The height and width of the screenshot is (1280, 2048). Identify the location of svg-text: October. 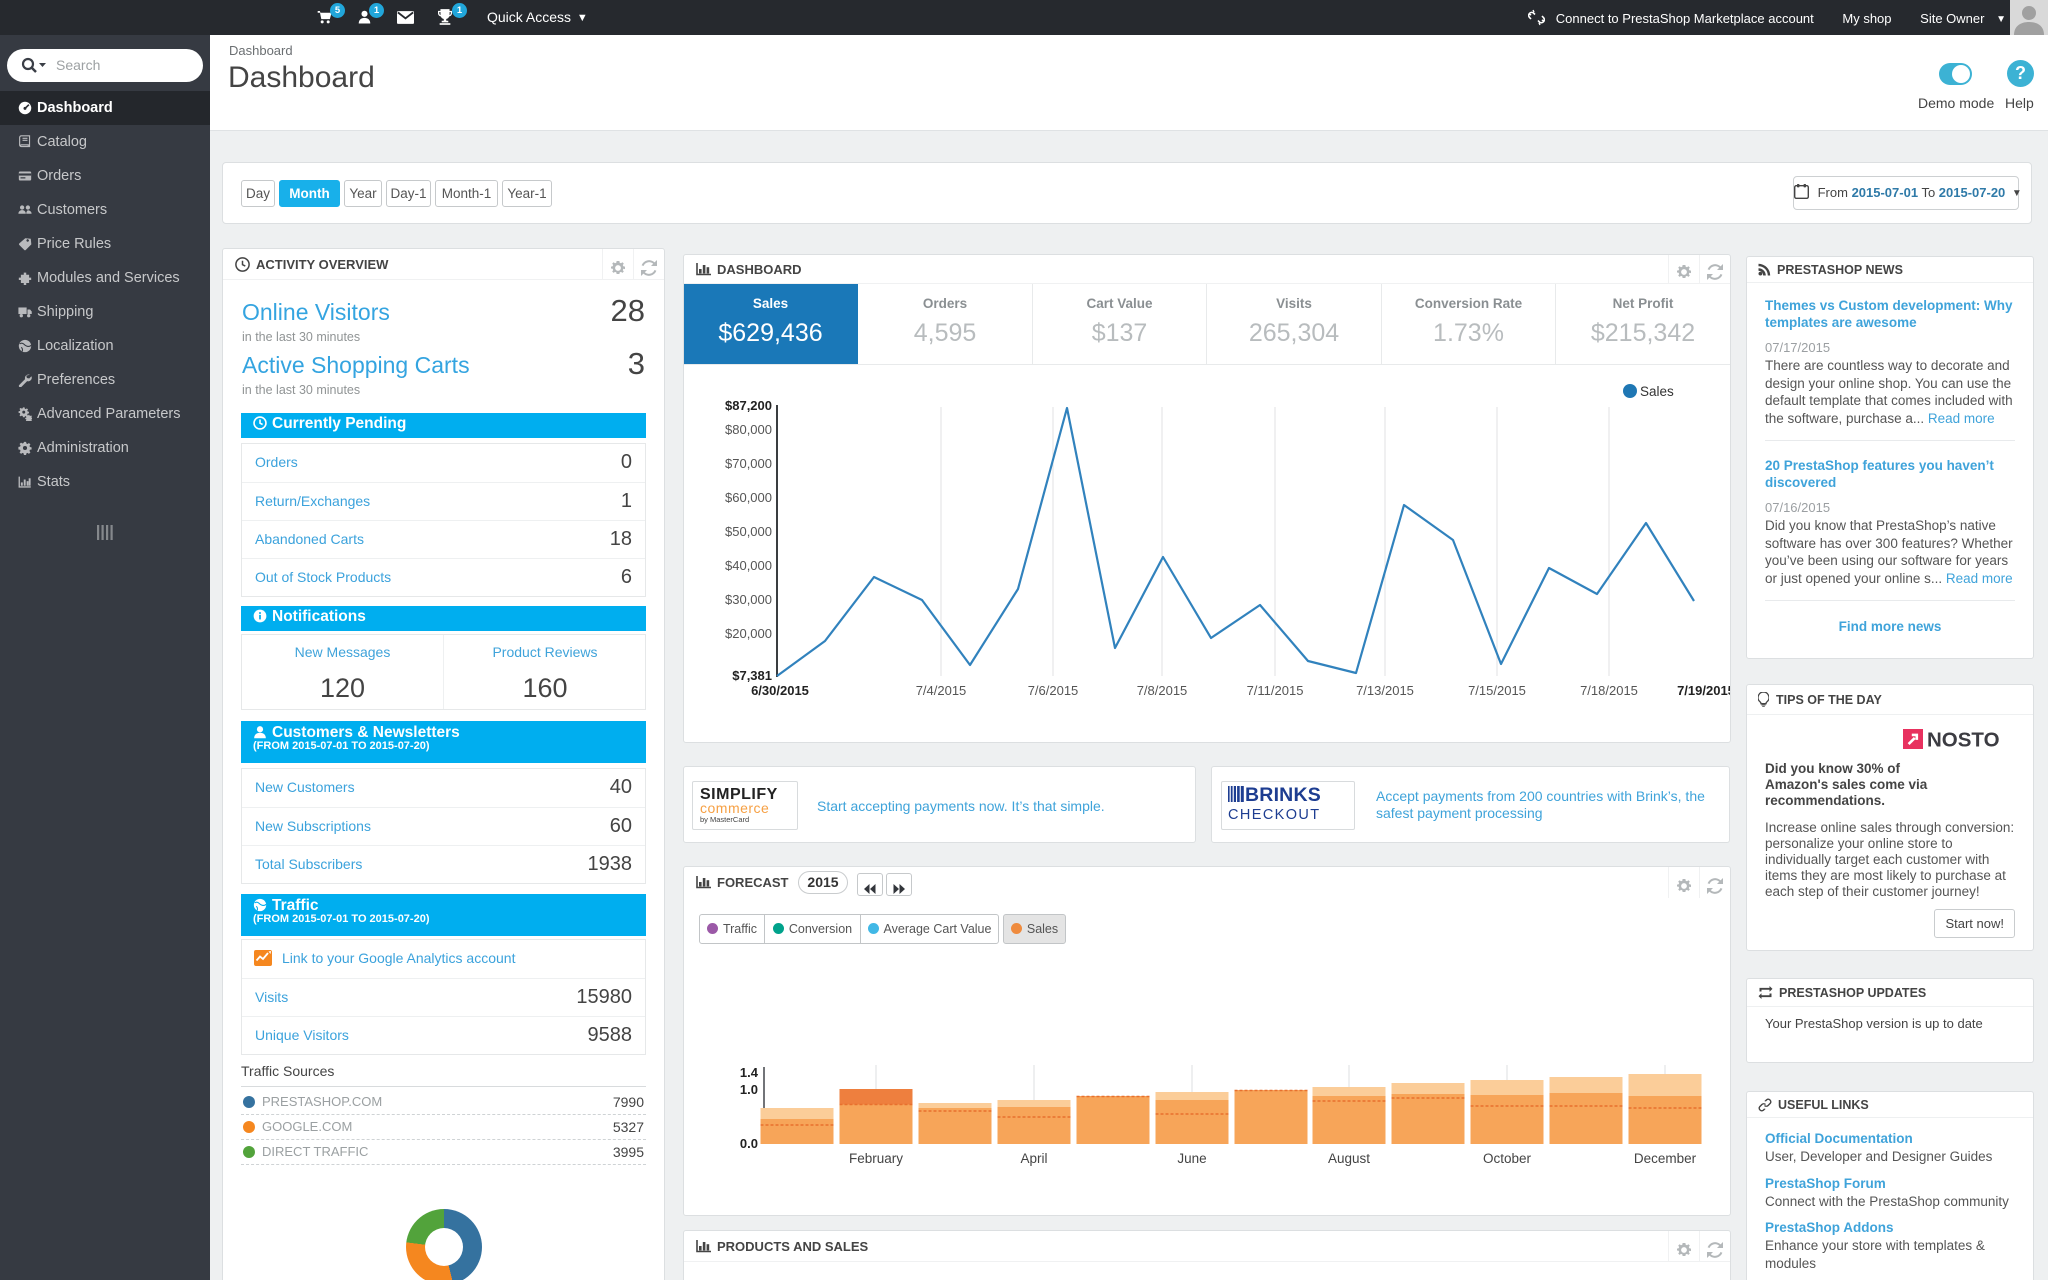
(1507, 1158).